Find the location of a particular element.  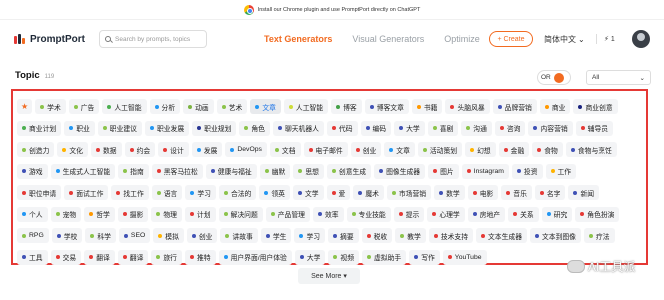

topic-chip: 电影 is located at coordinates (483, 193).